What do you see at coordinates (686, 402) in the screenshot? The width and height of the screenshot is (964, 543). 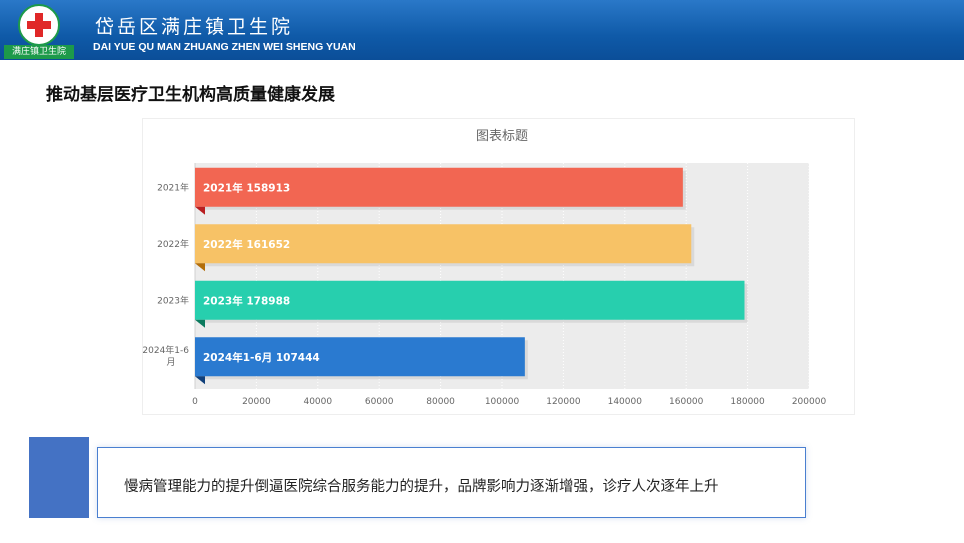 I see `x-tick-label: 160000` at bounding box center [686, 402].